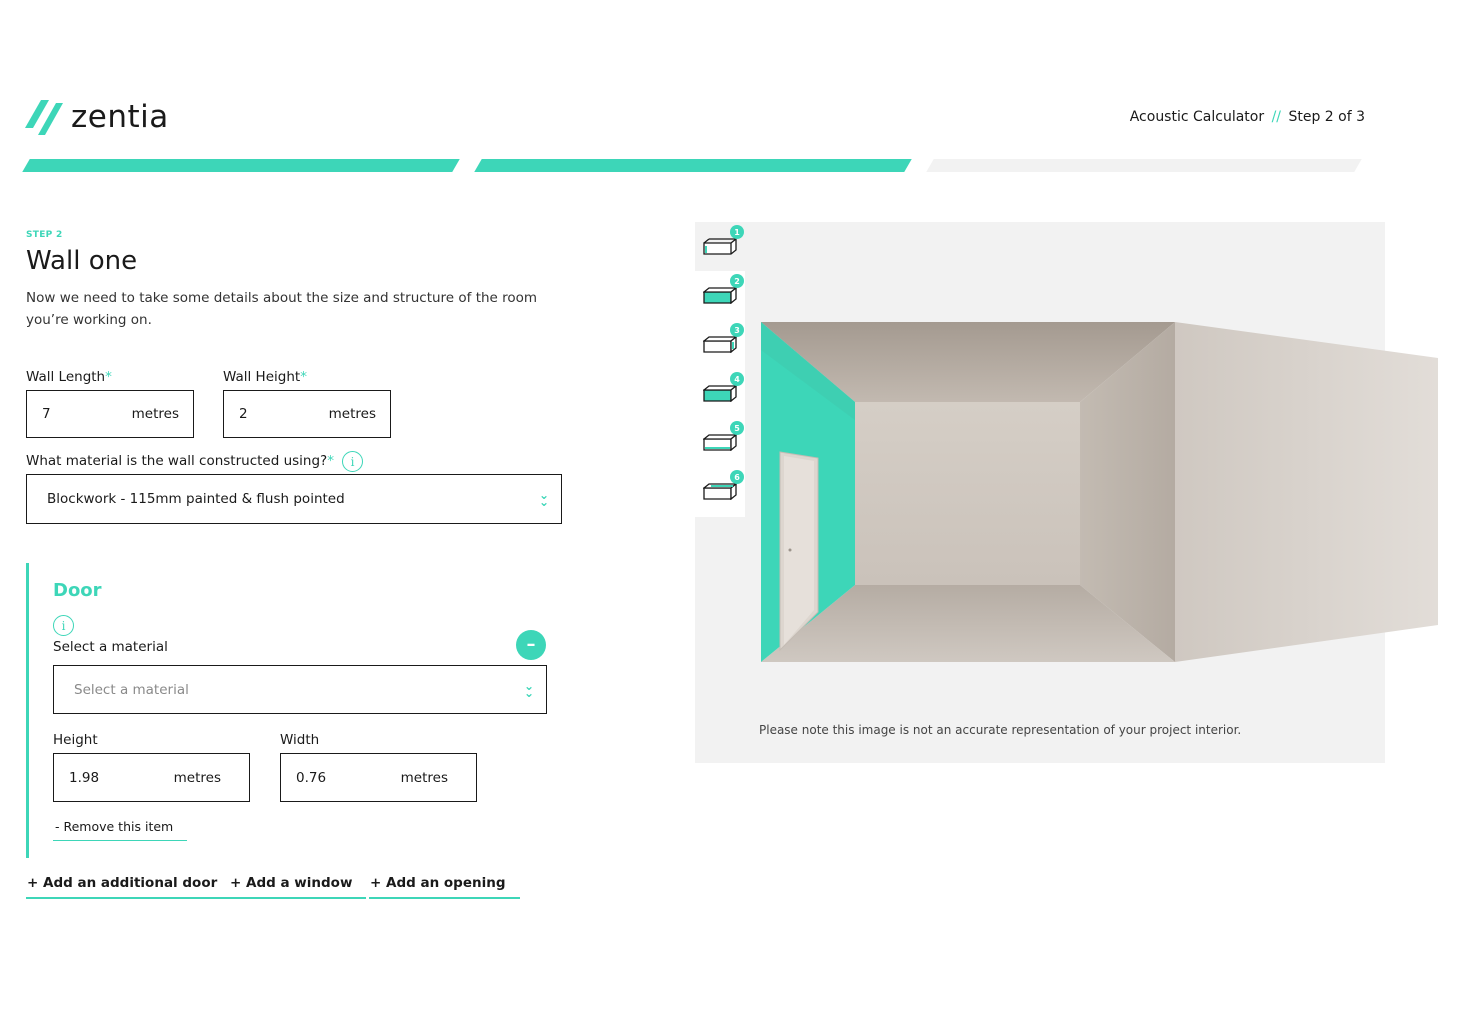 This screenshot has width=1460, height=1021. Describe the element at coordinates (82, 261) in the screenshot. I see `page-title: Wall one` at that location.